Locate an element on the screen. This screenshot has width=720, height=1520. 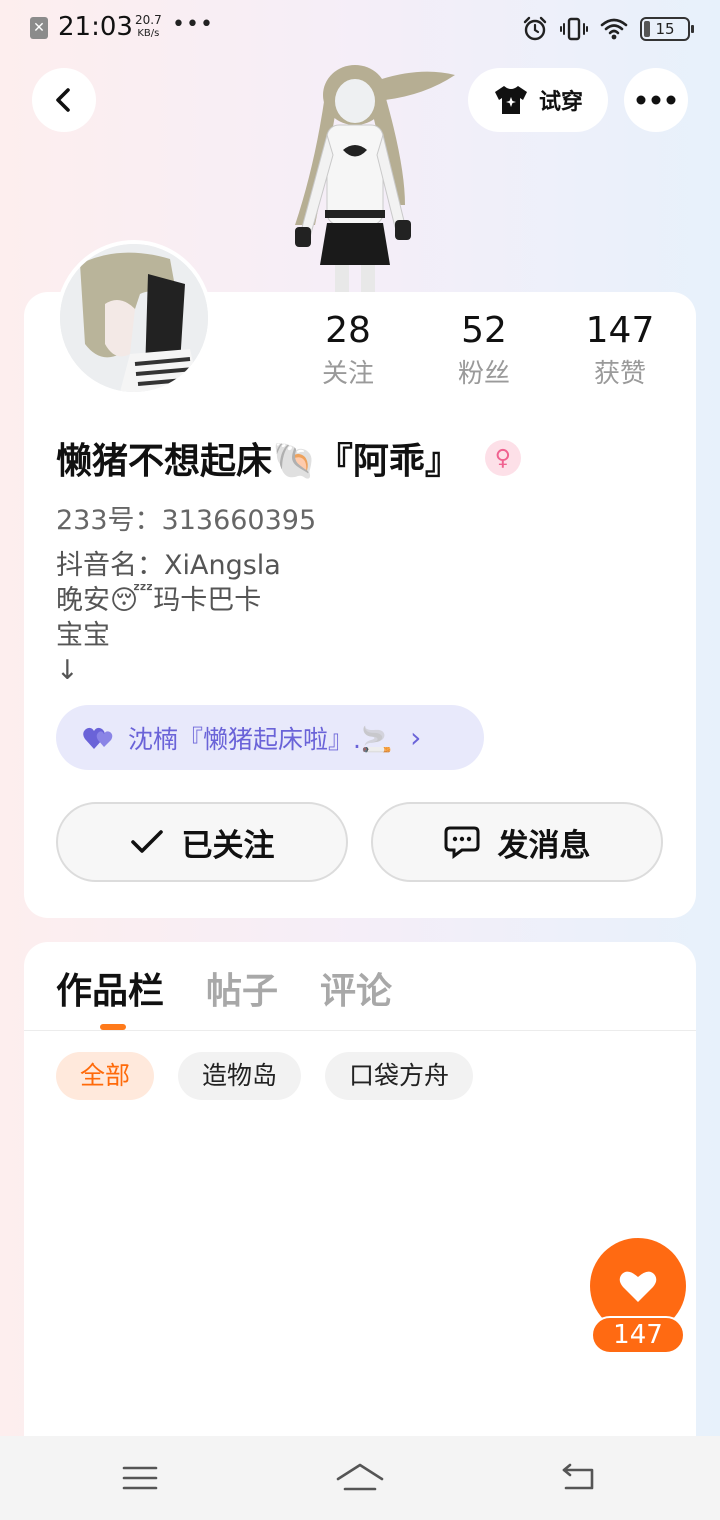
more-horizontal-icon is located at coordinates (656, 100).